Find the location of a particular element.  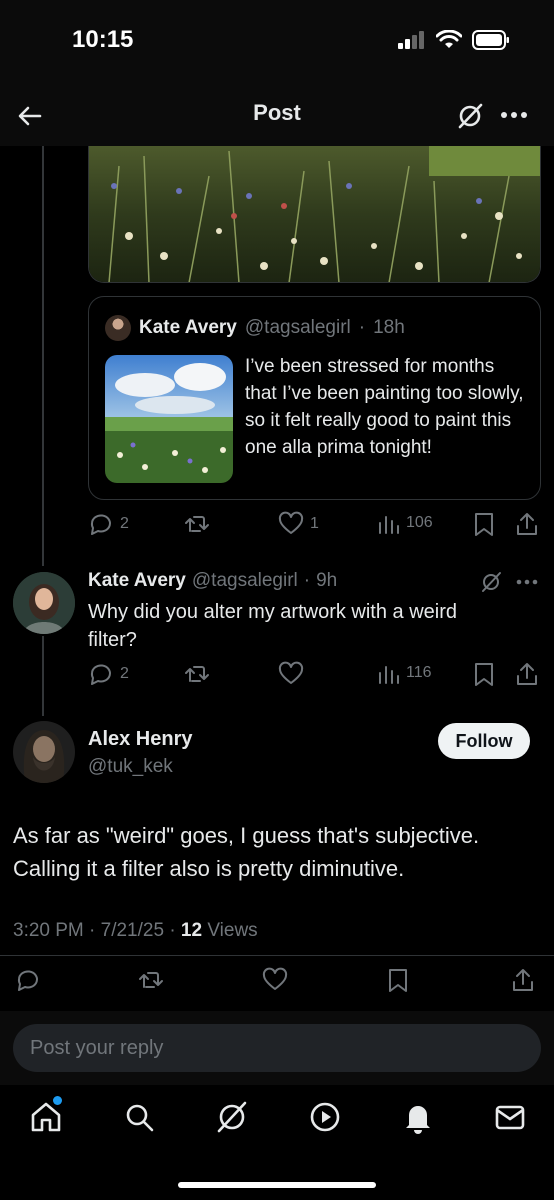

video-icon is located at coordinates (325, 1117).